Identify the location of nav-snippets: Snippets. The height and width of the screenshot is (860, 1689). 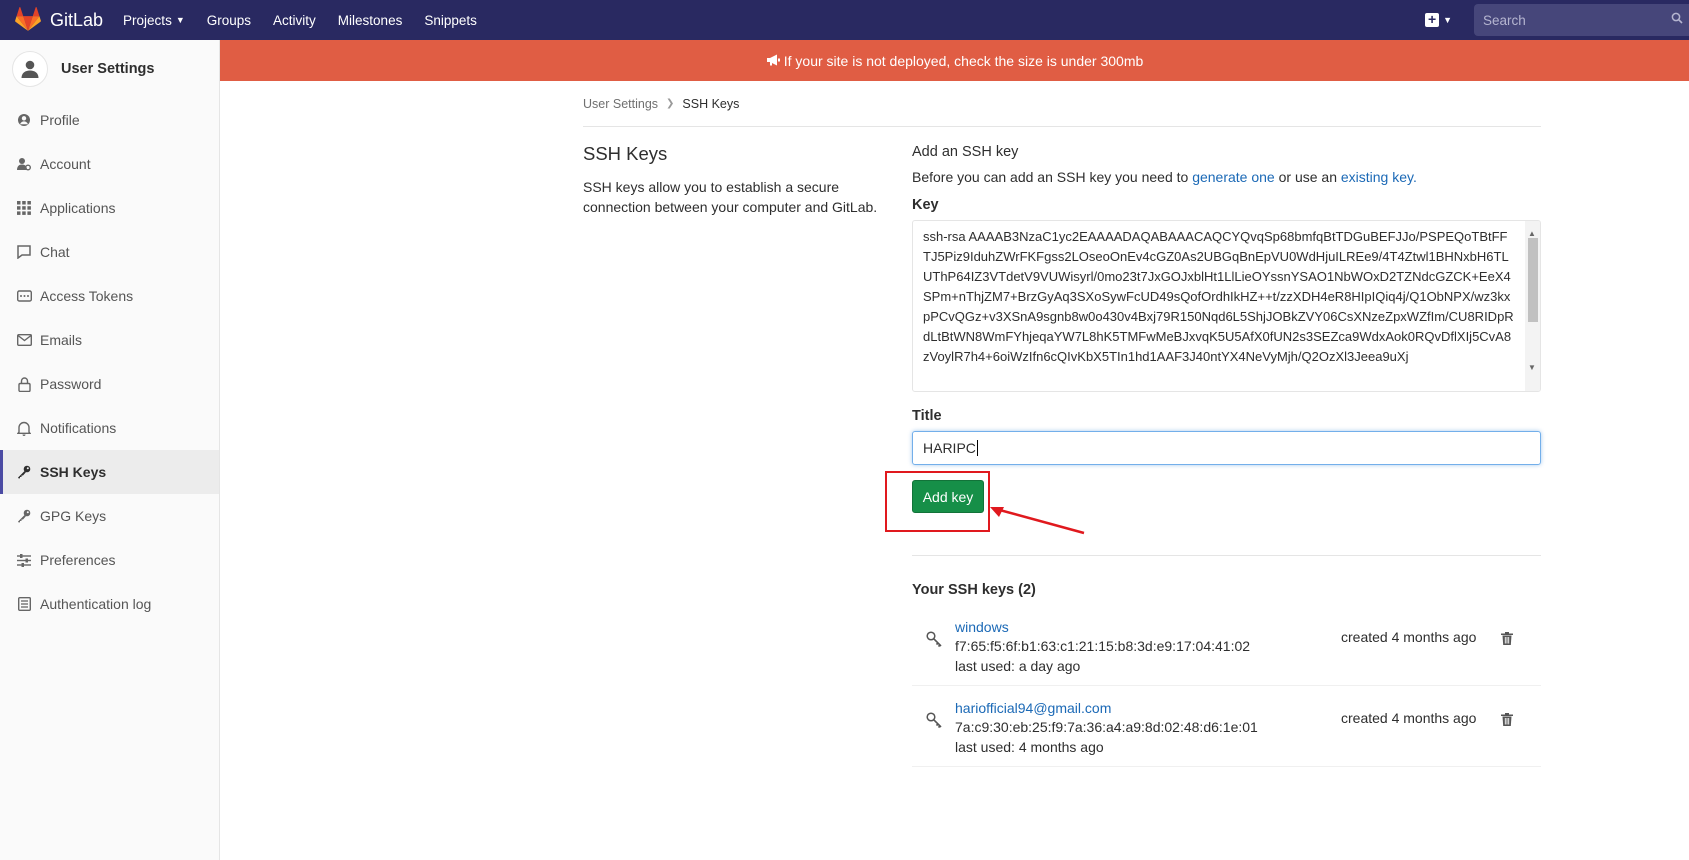
(450, 20).